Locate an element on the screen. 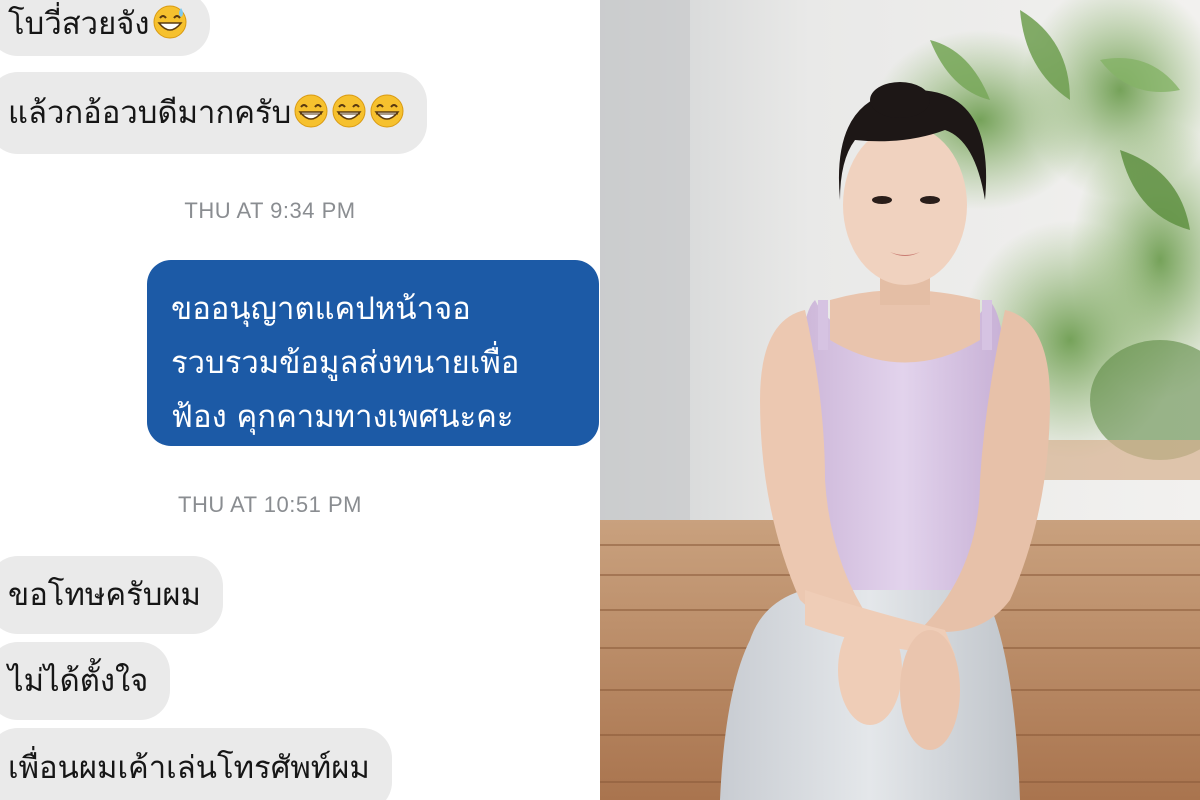 The height and width of the screenshot is (800, 1200). message-text: เพื่อนผมเค้าเล่นโทรศัพท์ผม is located at coordinates (189, 768).